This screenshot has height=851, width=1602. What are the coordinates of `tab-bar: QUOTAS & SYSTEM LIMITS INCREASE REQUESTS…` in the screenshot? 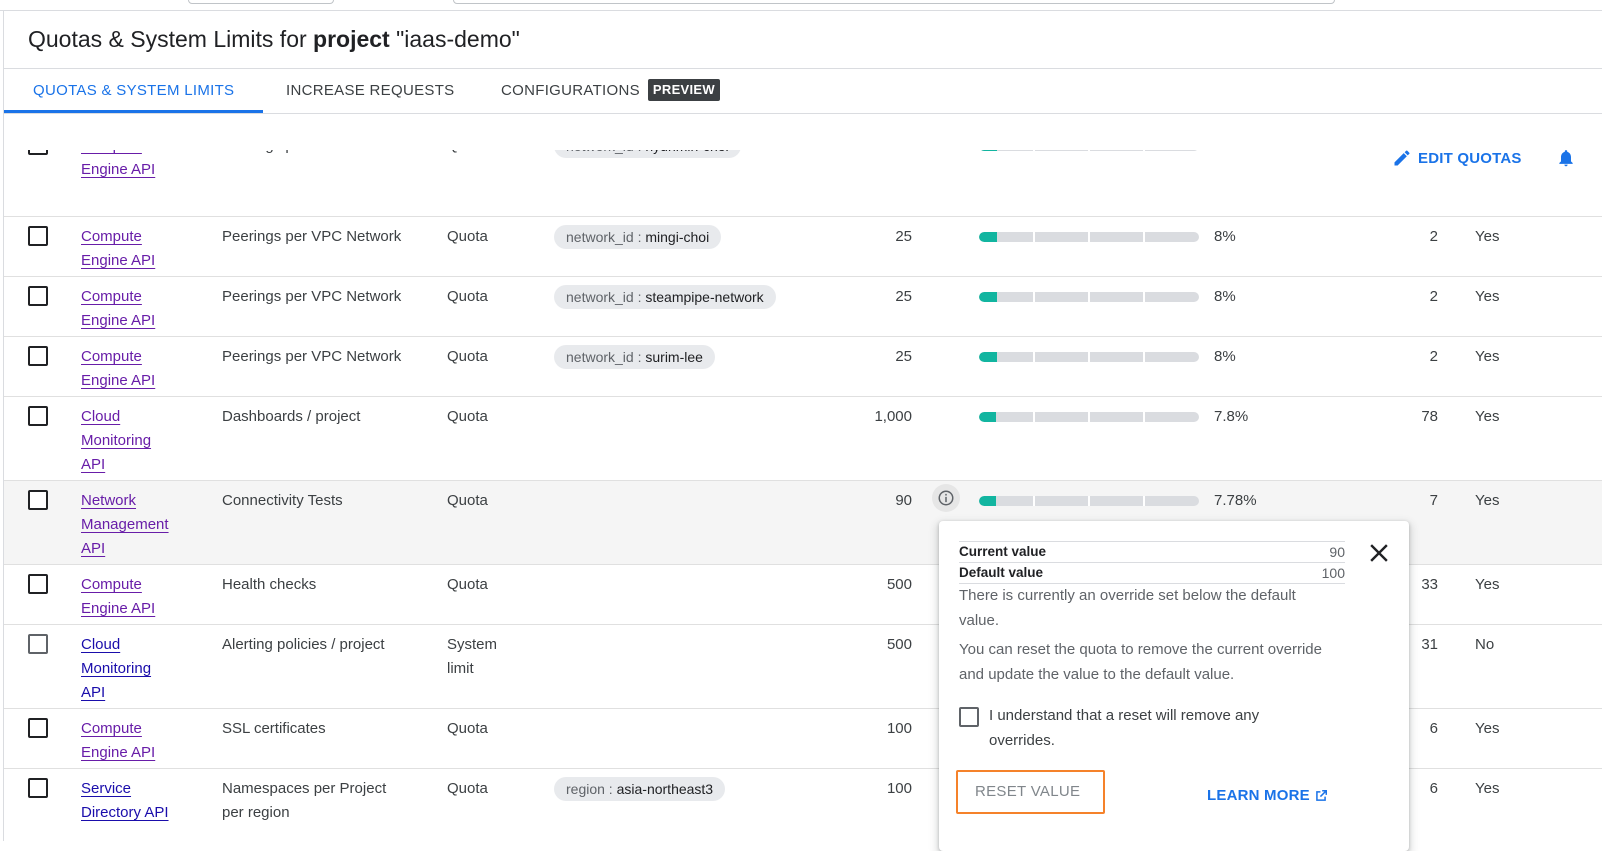 It's located at (802, 91).